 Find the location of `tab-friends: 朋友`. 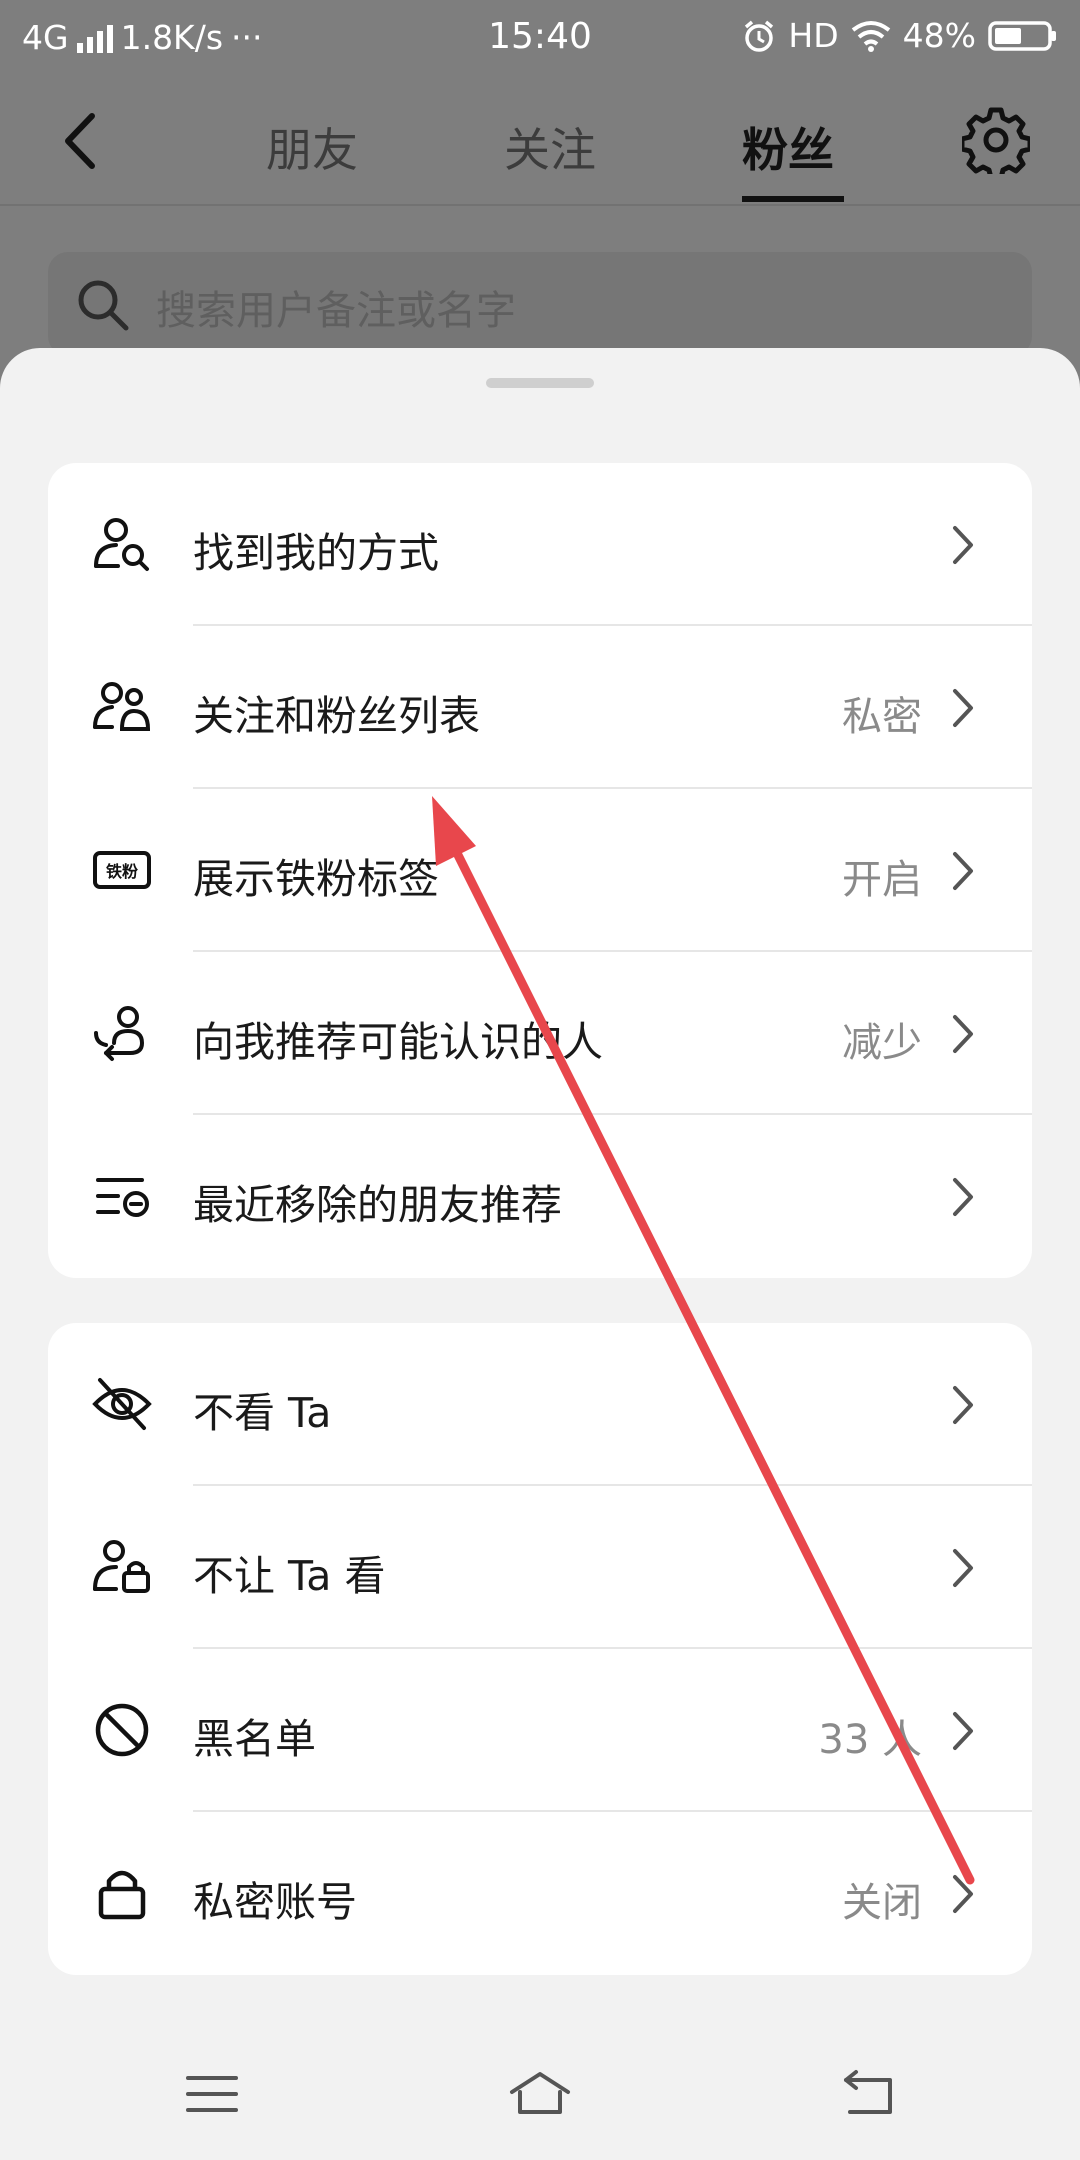

tab-friends: 朋友 is located at coordinates (312, 147).